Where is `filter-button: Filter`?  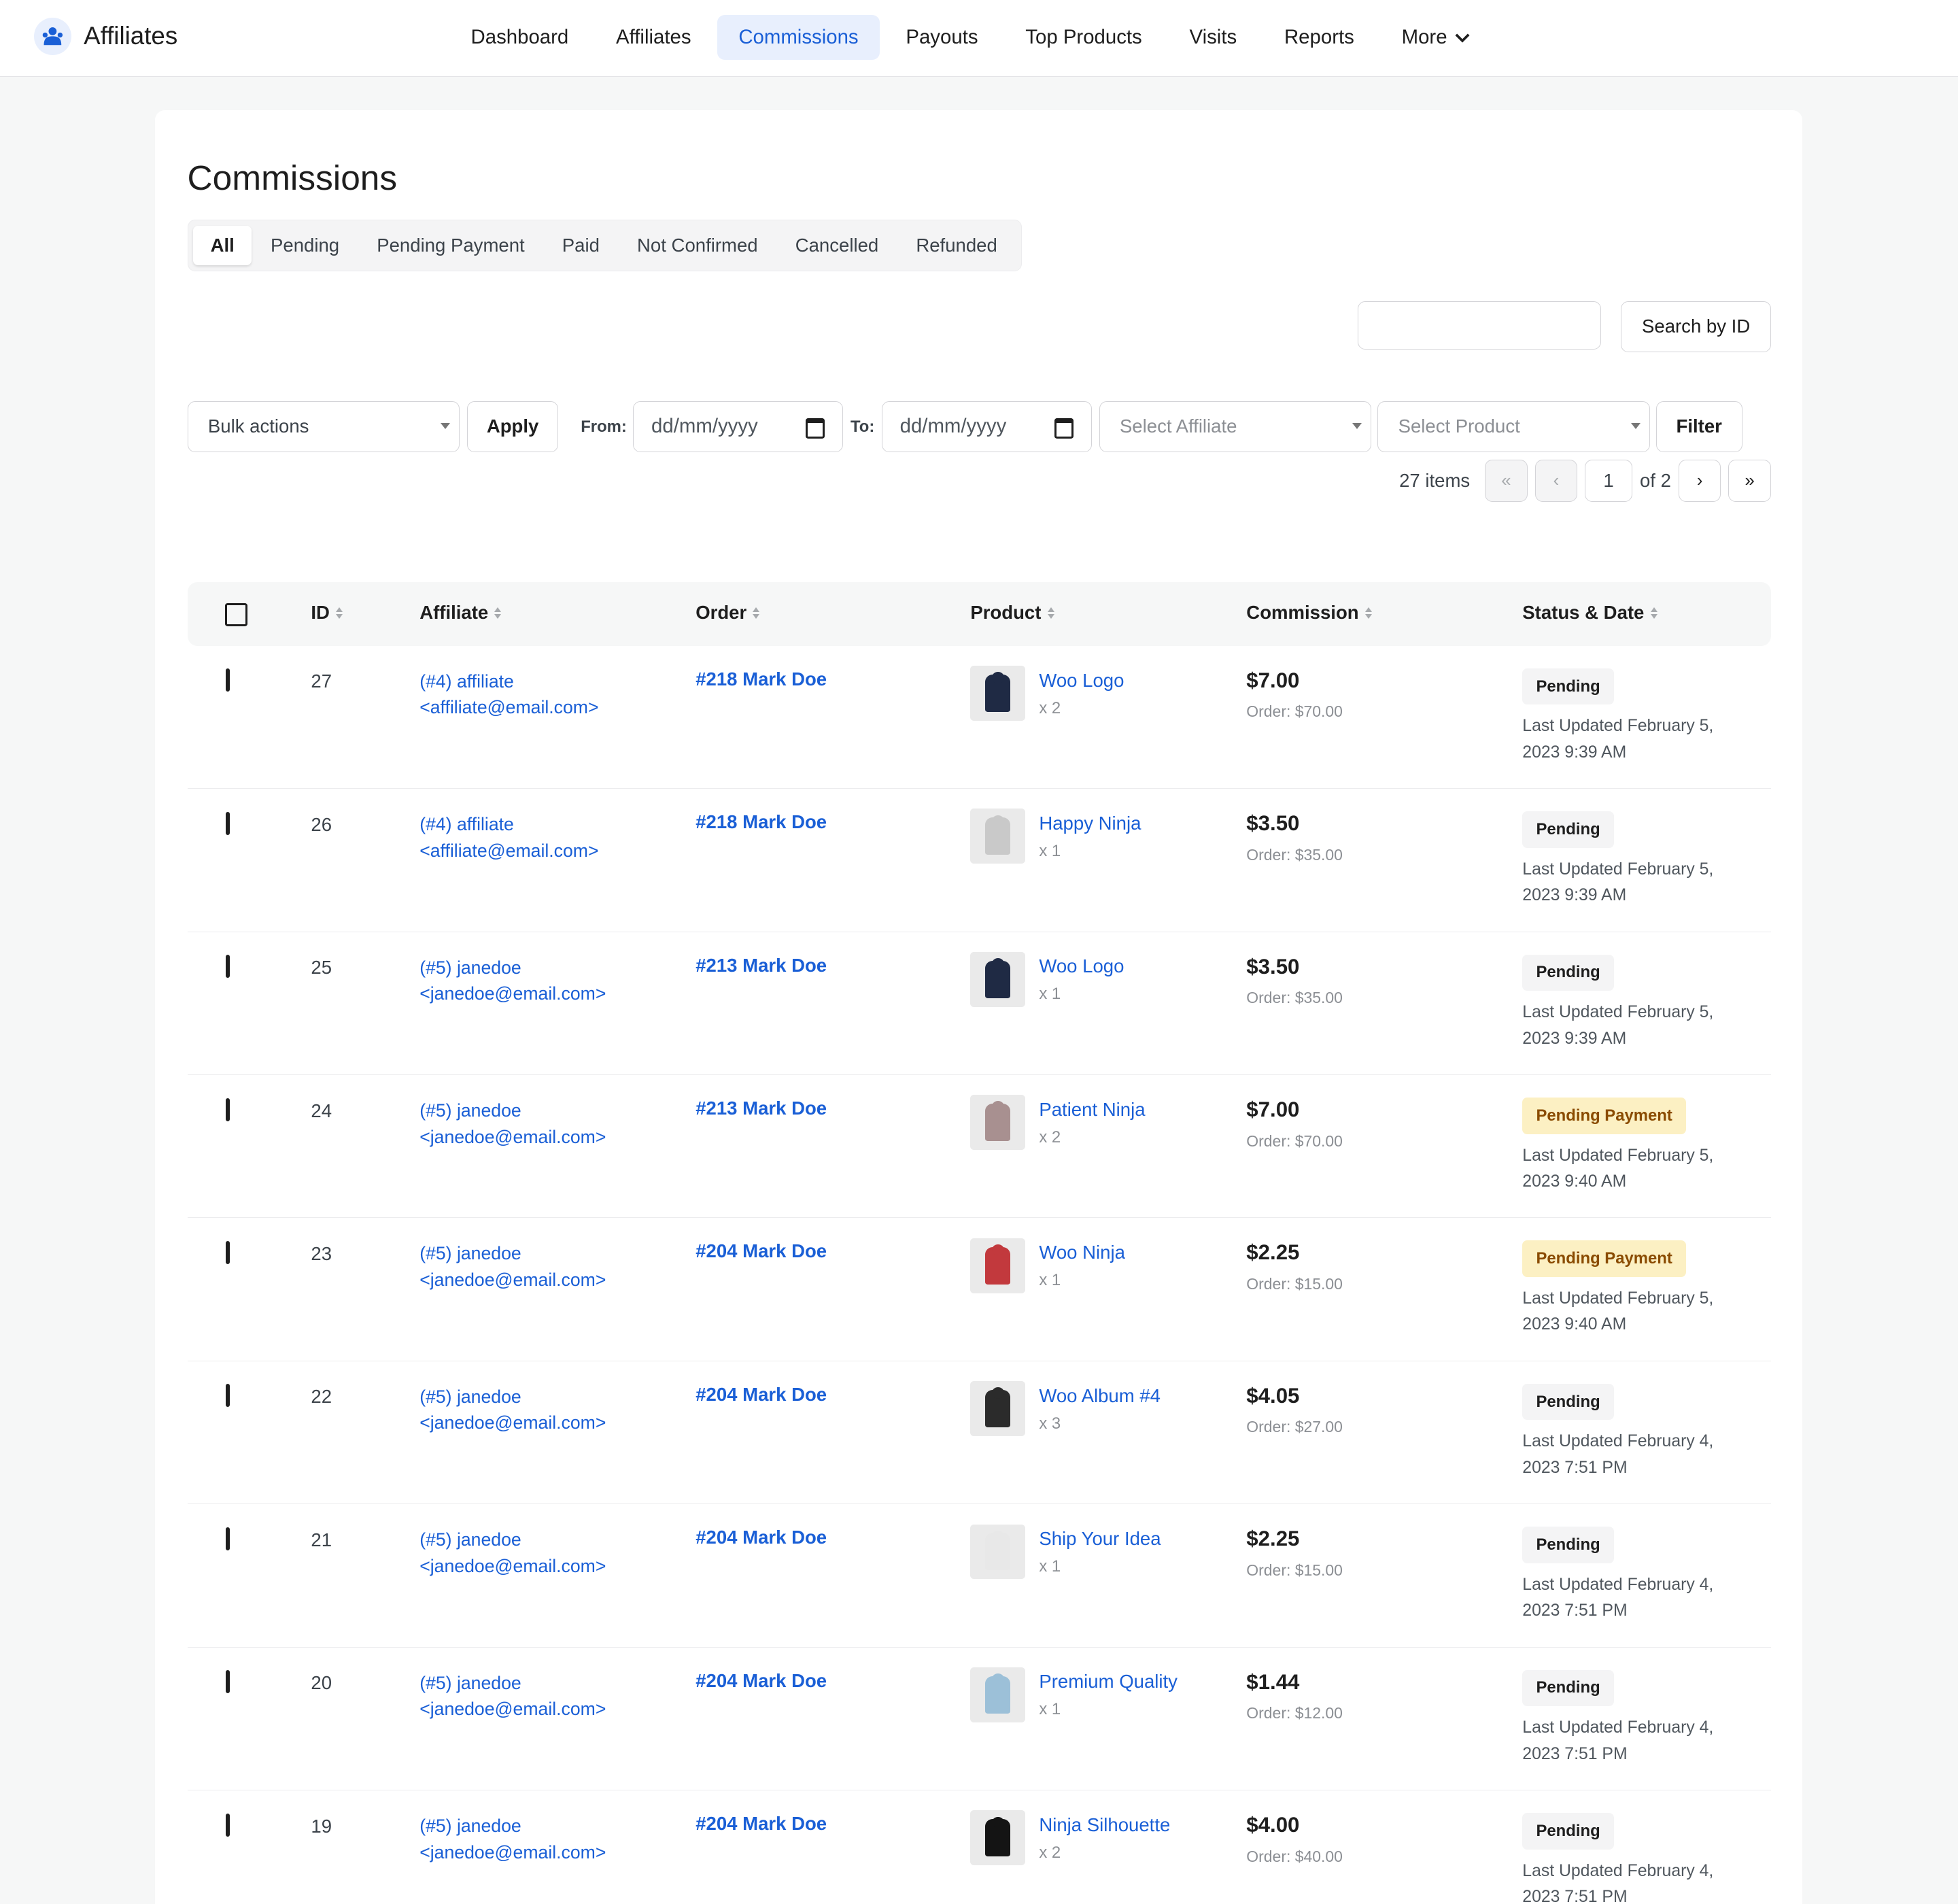 filter-button: Filter is located at coordinates (1698, 427).